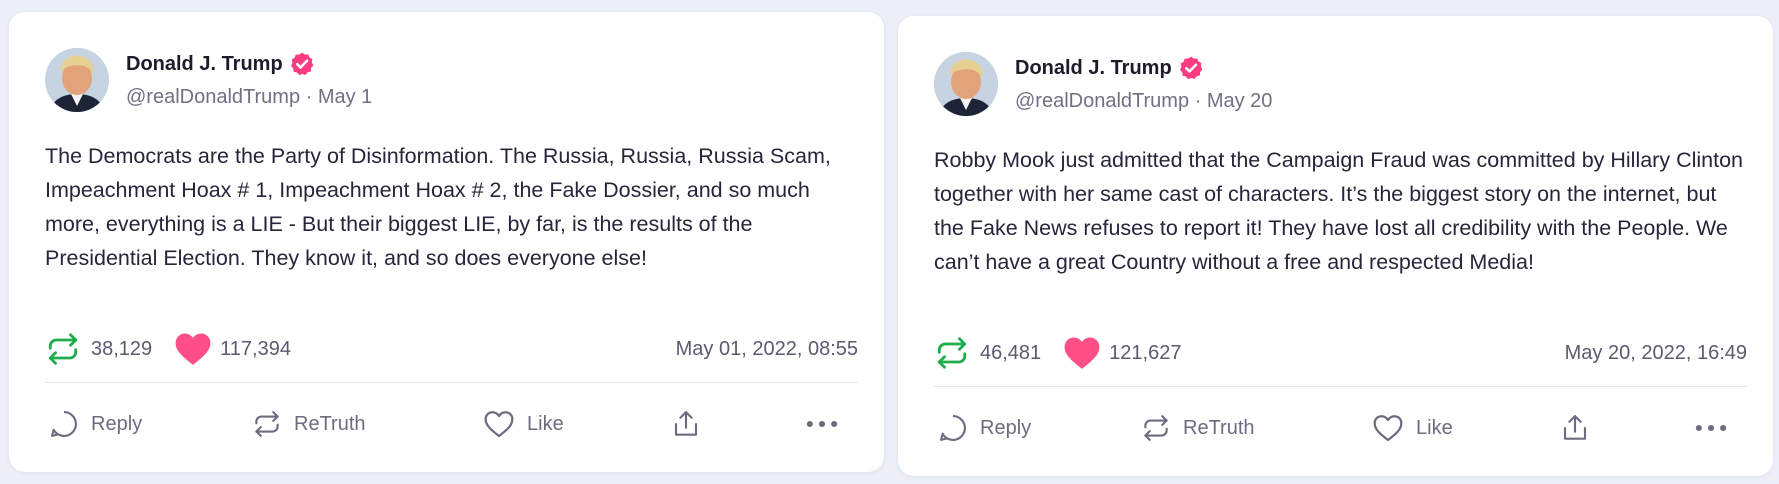 The height and width of the screenshot is (484, 1779). Describe the element at coordinates (767, 349) in the screenshot. I see `post-timestamp: May 01, 2022, 08:55` at that location.